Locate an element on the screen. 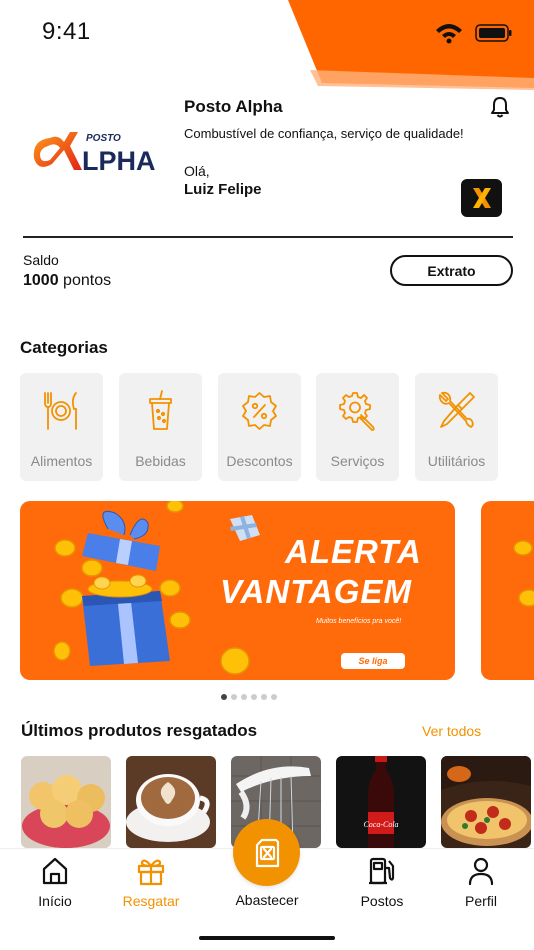  abastecer-button is located at coordinates (266, 852).